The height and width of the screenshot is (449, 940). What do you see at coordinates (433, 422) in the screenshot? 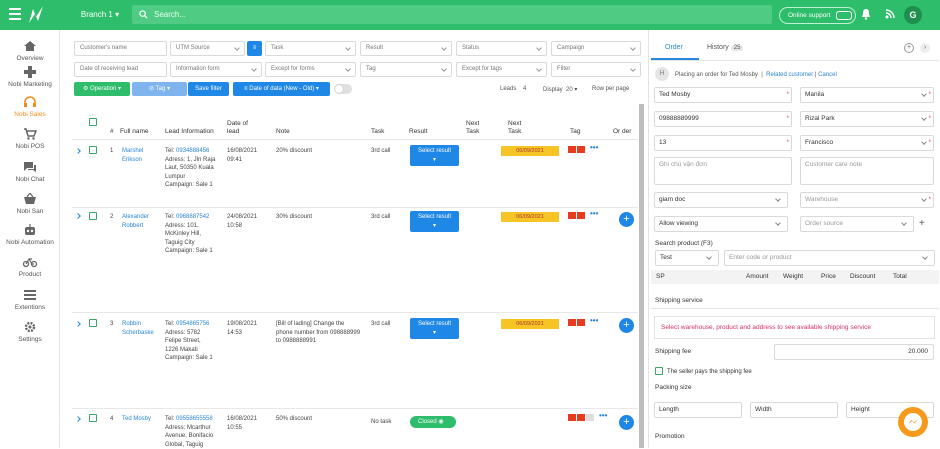
I see `closed-status-button: Closed ◉` at bounding box center [433, 422].